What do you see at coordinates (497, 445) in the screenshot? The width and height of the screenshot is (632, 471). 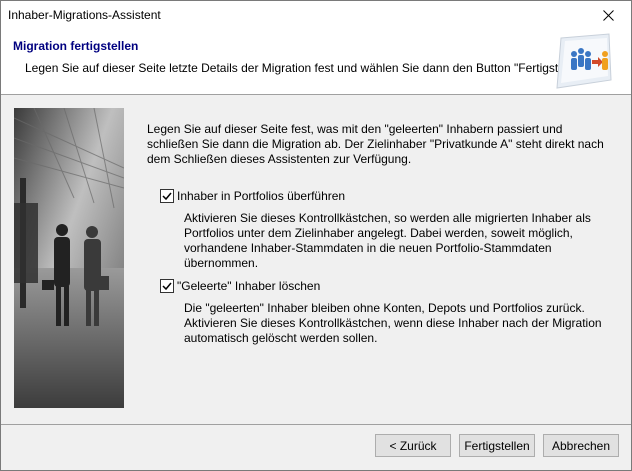 I see `finish-button: Fertigstellen` at bounding box center [497, 445].